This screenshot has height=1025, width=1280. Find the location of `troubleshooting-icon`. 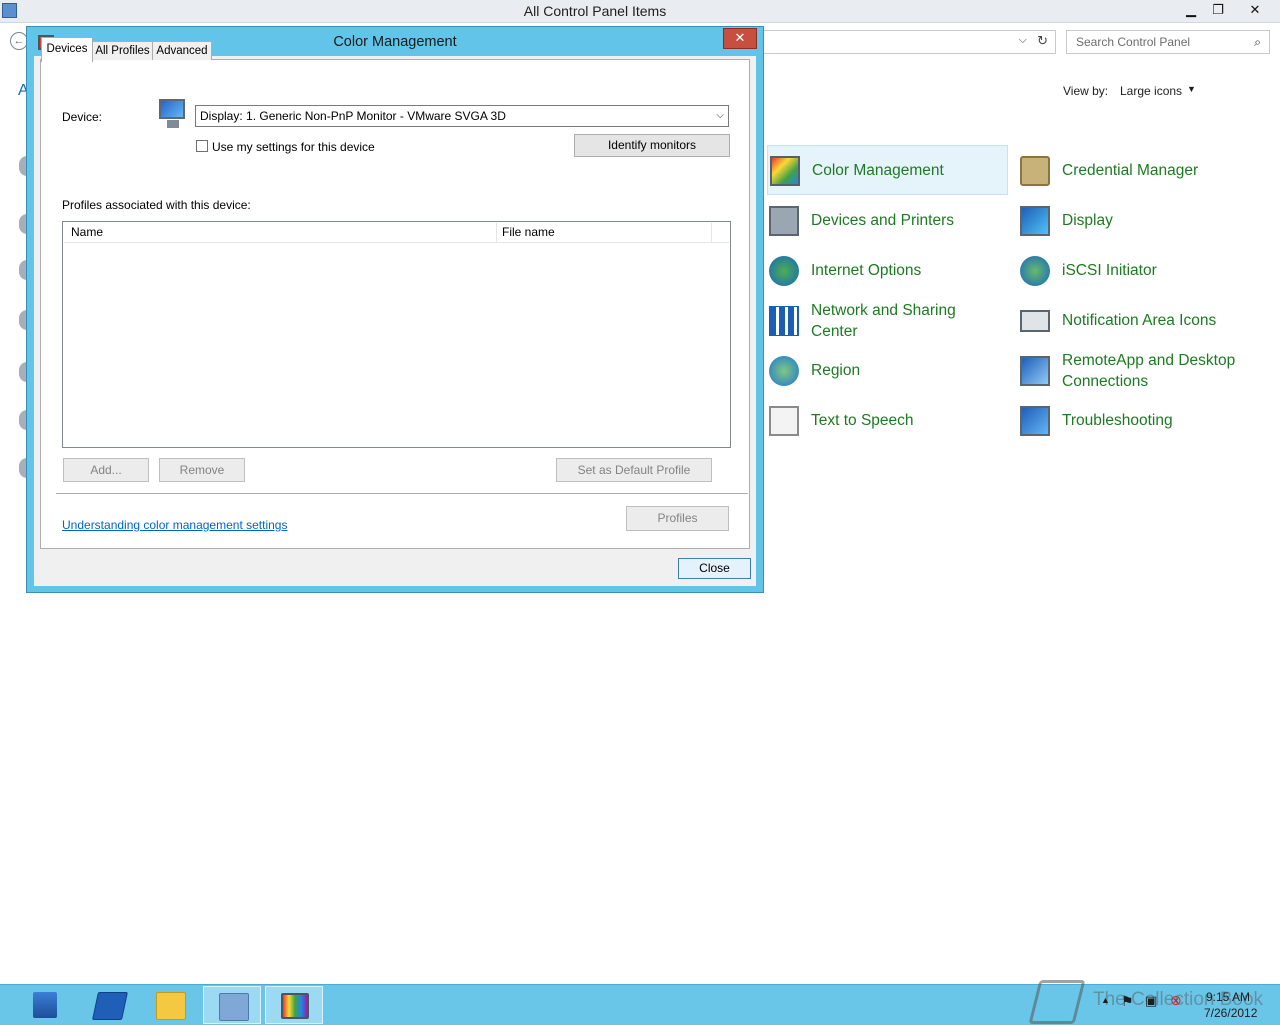

troubleshooting-icon is located at coordinates (1035, 421).